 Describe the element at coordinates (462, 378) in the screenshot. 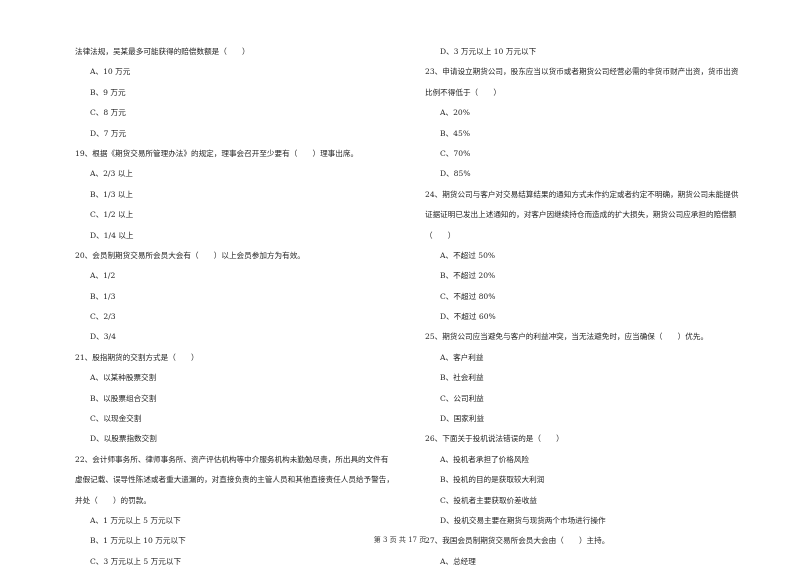

I see `answer-option: B、社会利益` at that location.